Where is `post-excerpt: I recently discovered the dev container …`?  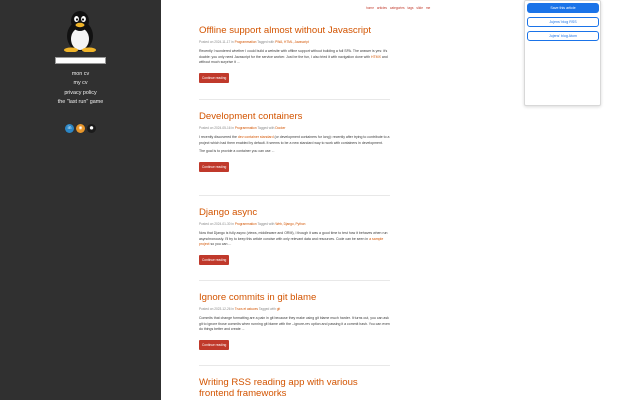
post-excerpt: I recently discovered the dev container … is located at coordinates (294, 140).